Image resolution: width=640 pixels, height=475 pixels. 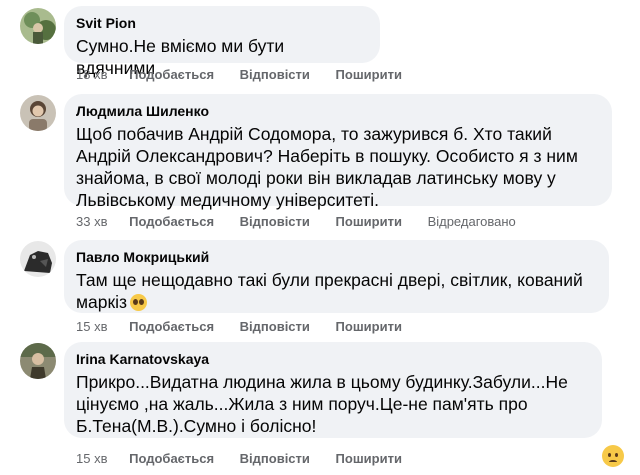 What do you see at coordinates (228, 200) in the screenshot?
I see `comment-text-line: Львівському медичному університеті.` at bounding box center [228, 200].